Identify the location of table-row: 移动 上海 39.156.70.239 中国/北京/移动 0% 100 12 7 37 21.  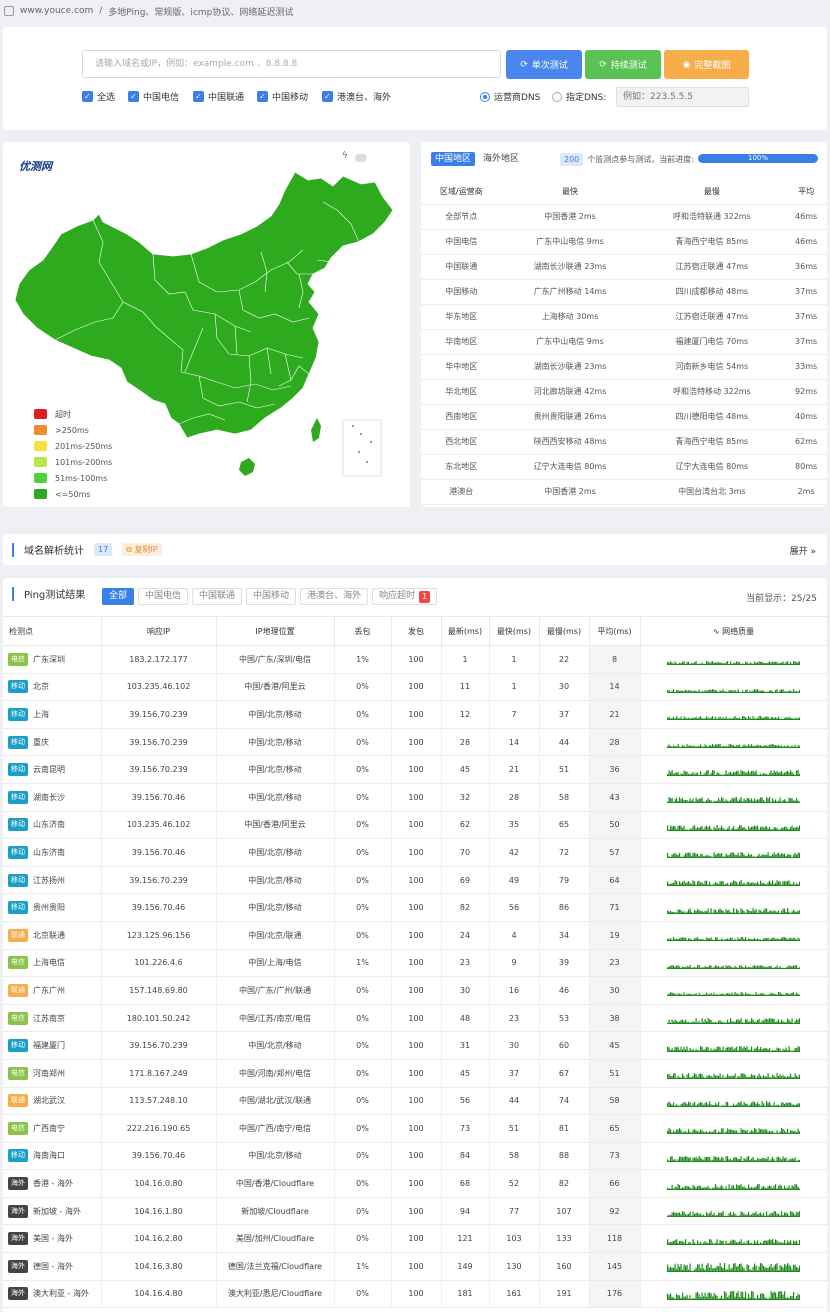
(415, 714).